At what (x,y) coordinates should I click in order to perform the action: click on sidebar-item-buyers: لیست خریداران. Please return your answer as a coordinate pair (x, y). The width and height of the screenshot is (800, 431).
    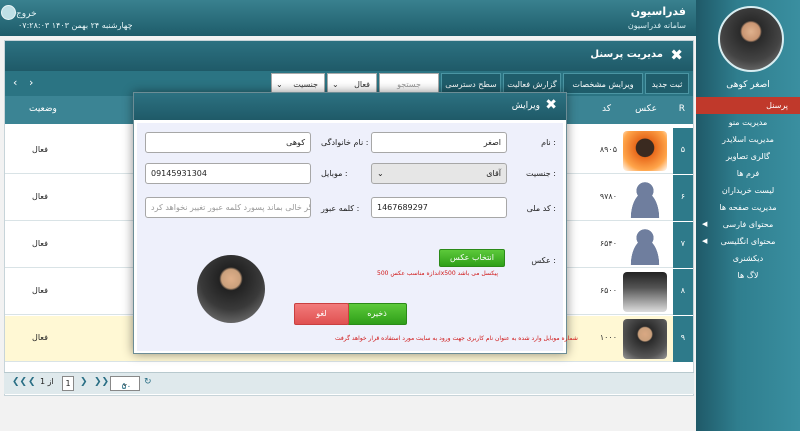
    Looking at the image, I should click on (748, 190).